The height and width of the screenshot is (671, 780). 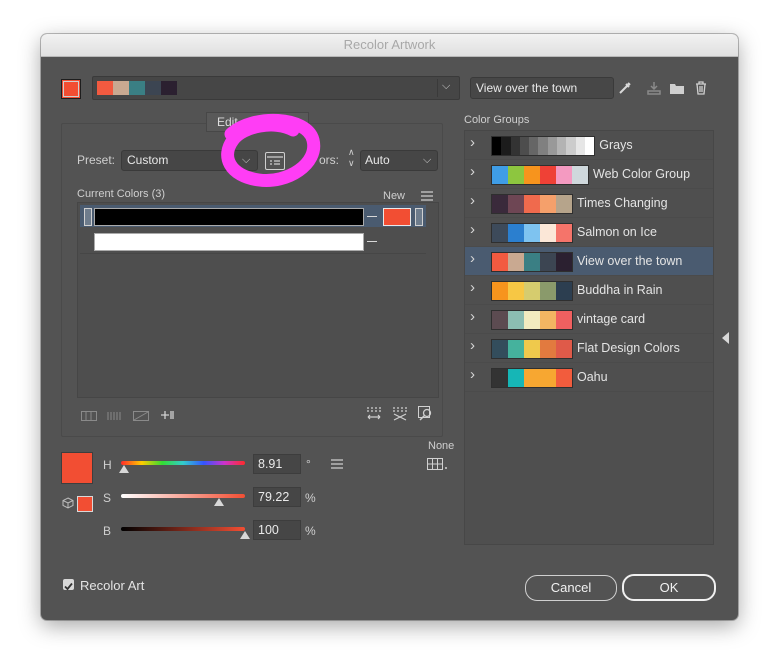 I want to click on color-group-row: › Oahu, so click(x=589, y=377).